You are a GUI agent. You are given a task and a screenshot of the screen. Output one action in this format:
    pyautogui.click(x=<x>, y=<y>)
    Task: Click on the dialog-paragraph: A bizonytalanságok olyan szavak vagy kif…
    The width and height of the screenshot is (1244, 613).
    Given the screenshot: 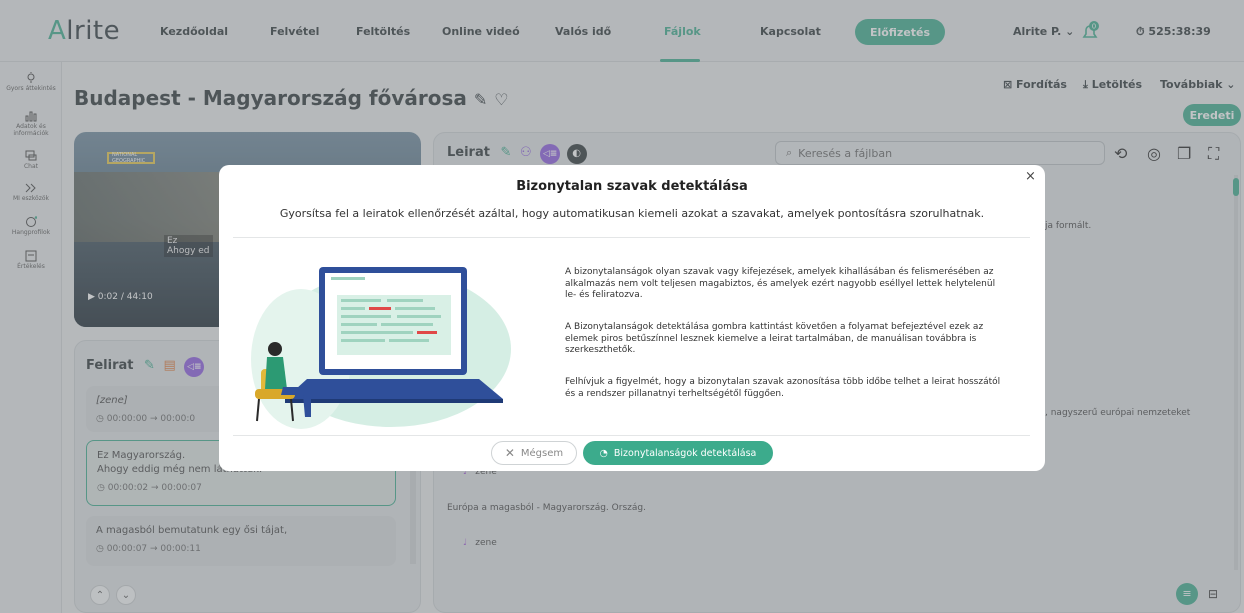 What is the action you would take?
    pyautogui.click(x=780, y=283)
    